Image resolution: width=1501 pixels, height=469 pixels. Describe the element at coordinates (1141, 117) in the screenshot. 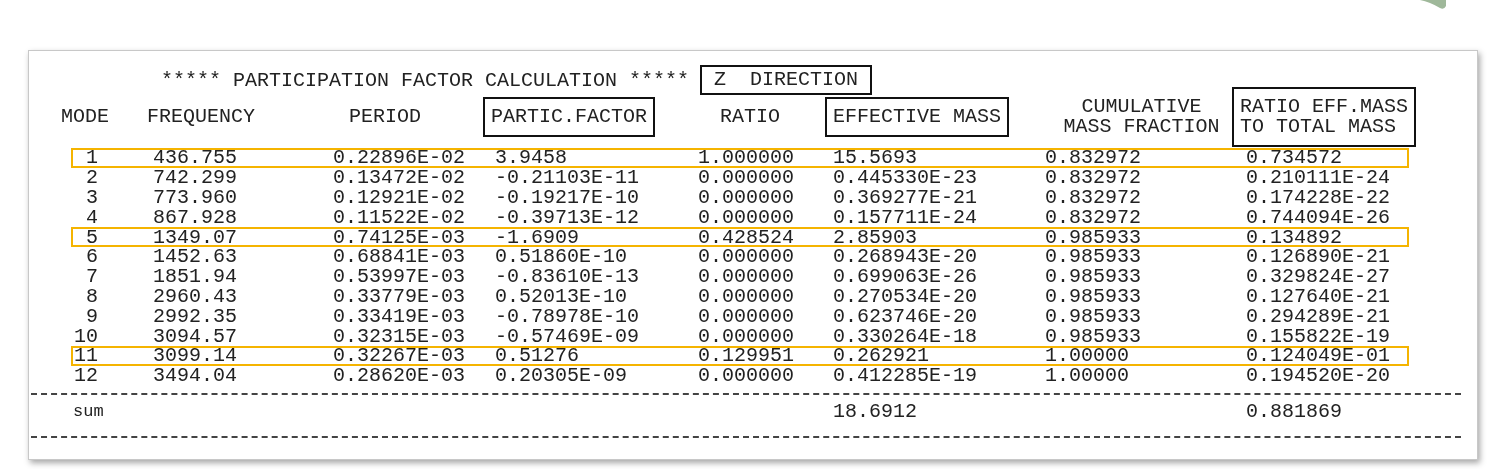

I see `column-header: CUMULATIVE MASS FRACTION` at that location.